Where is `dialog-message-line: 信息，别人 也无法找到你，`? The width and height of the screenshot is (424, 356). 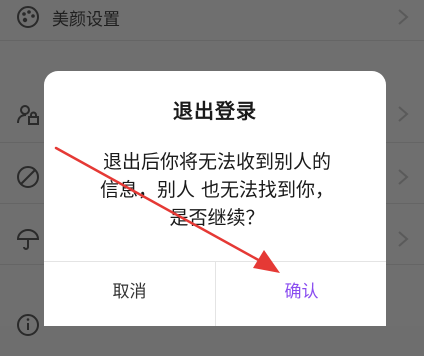 dialog-message-line: 信息，别人 也无法找到你， is located at coordinates (217, 190).